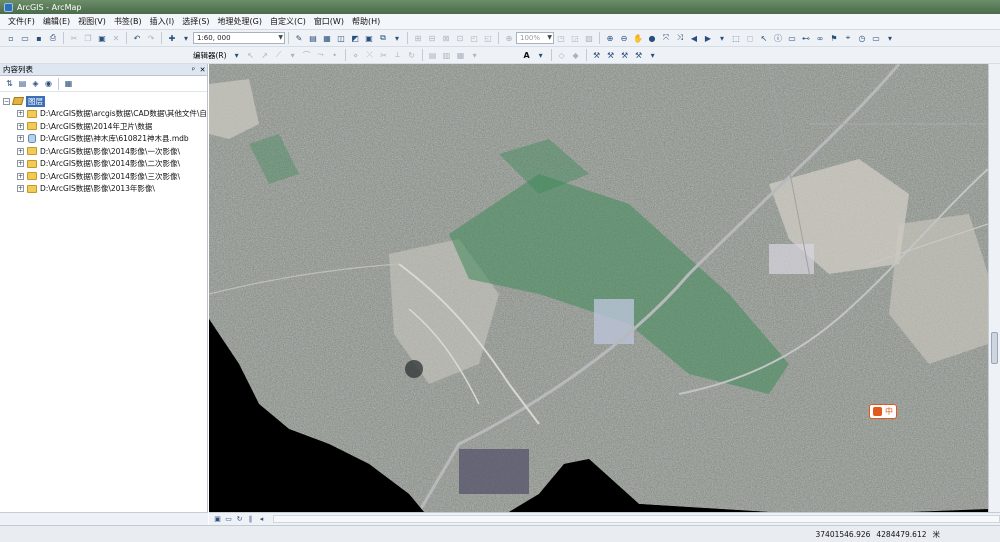 The height and width of the screenshot is (542, 1000). What do you see at coordinates (240, 21) in the screenshot?
I see `menu-geoprocessing: 地理处理(G)` at bounding box center [240, 21].